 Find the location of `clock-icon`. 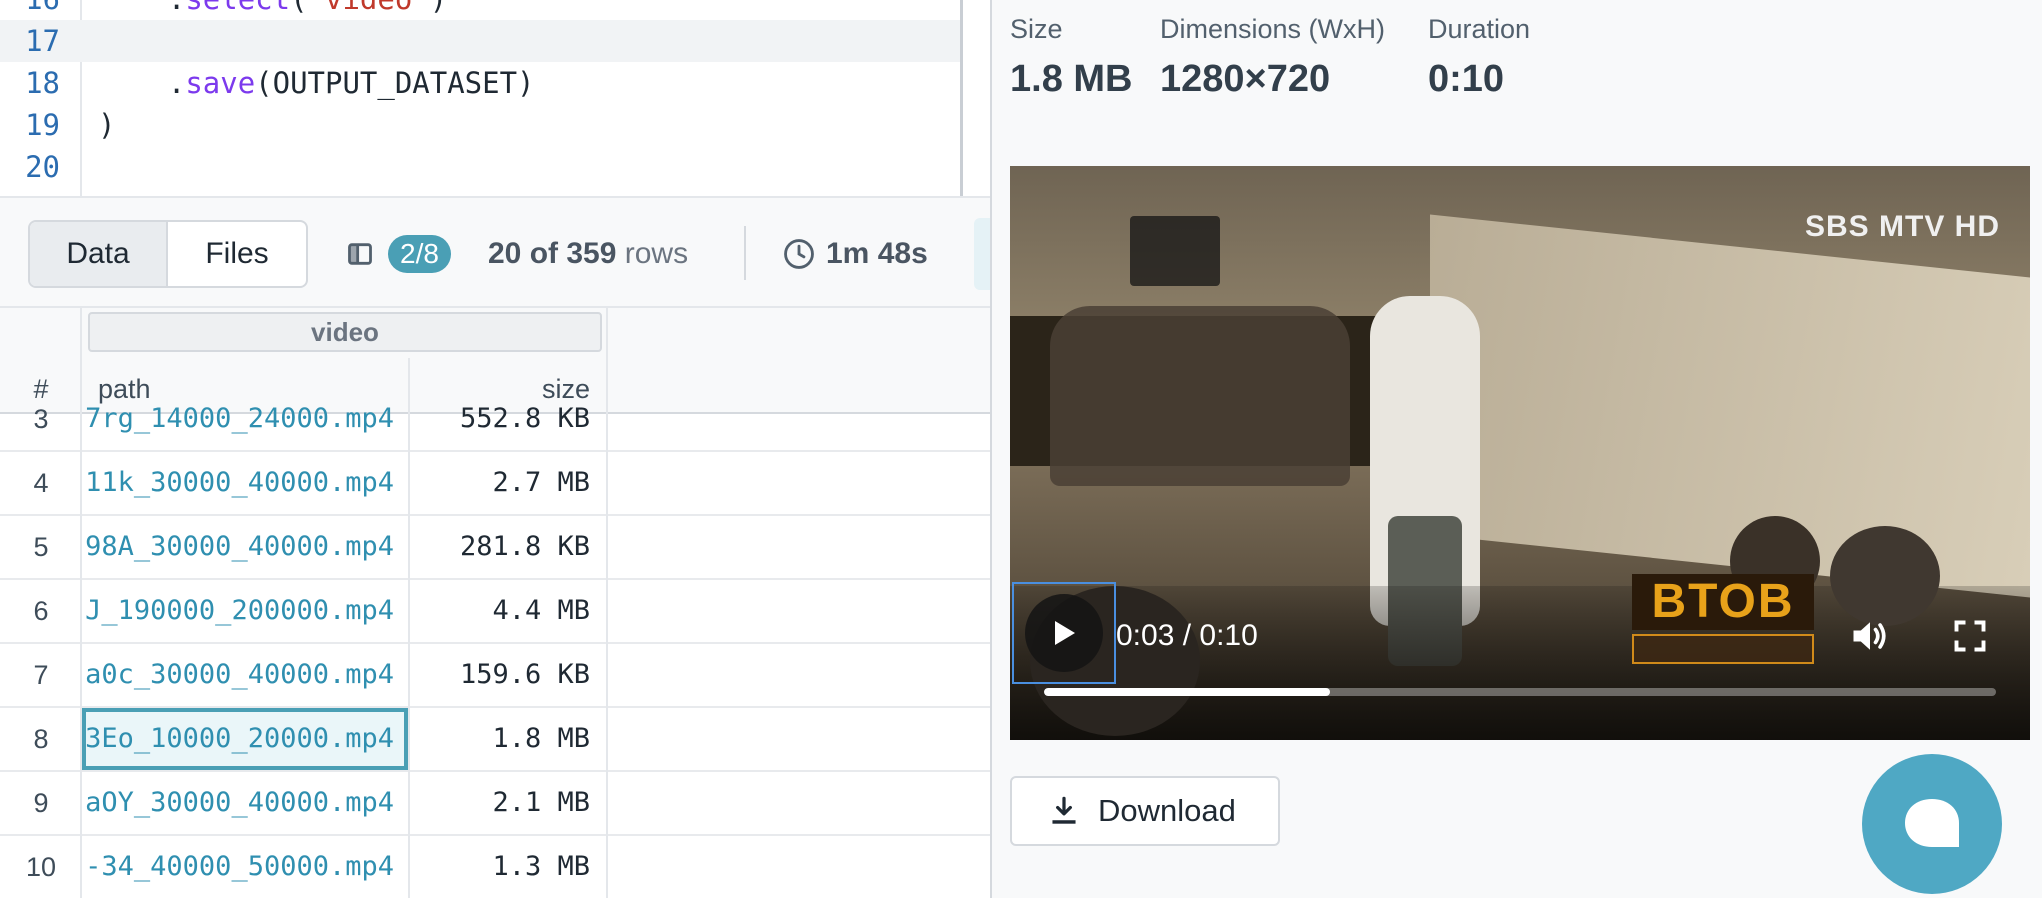

clock-icon is located at coordinates (799, 254).